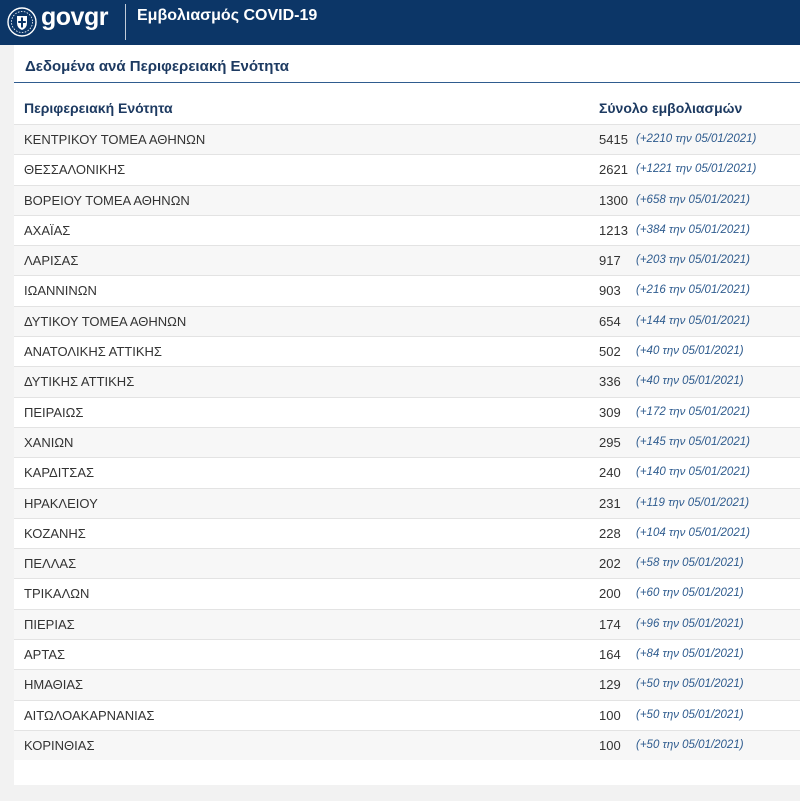 The height and width of the screenshot is (801, 800). I want to click on daily-change: (+1221 την 05/01/2021), so click(696, 169).